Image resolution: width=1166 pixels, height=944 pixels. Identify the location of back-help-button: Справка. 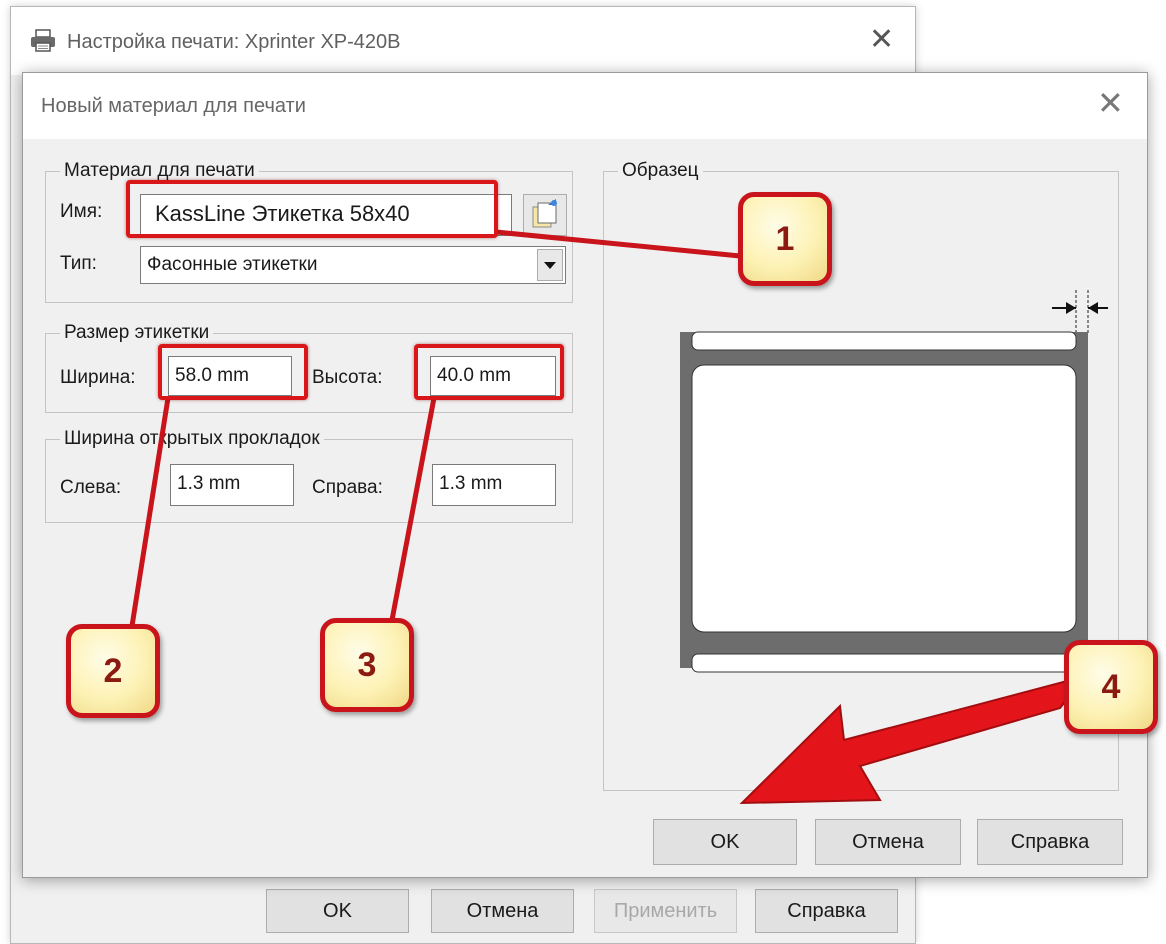
(826, 911).